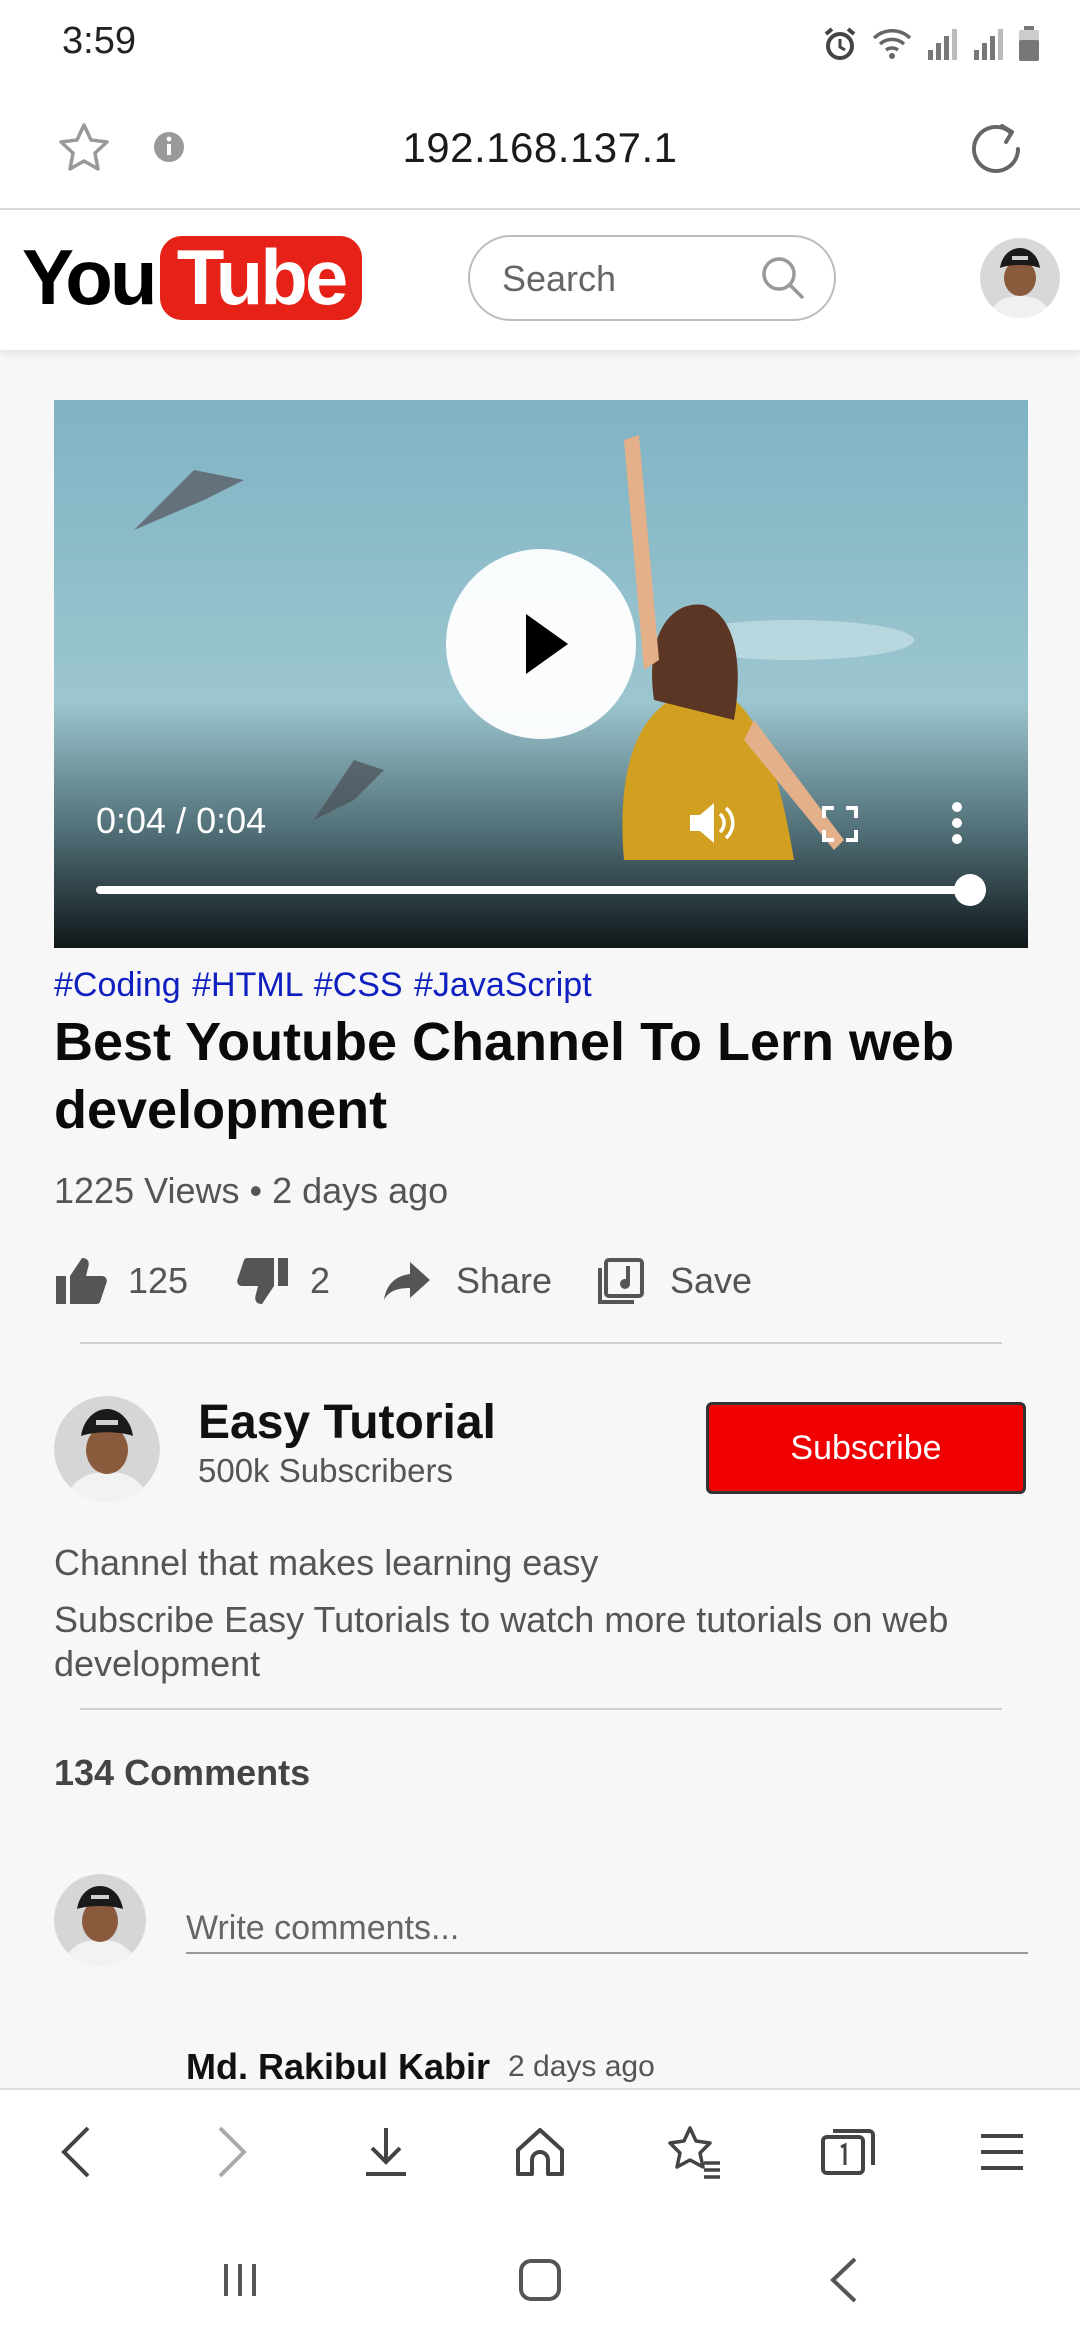  What do you see at coordinates (100, 1920) in the screenshot?
I see `current-user-avatar` at bounding box center [100, 1920].